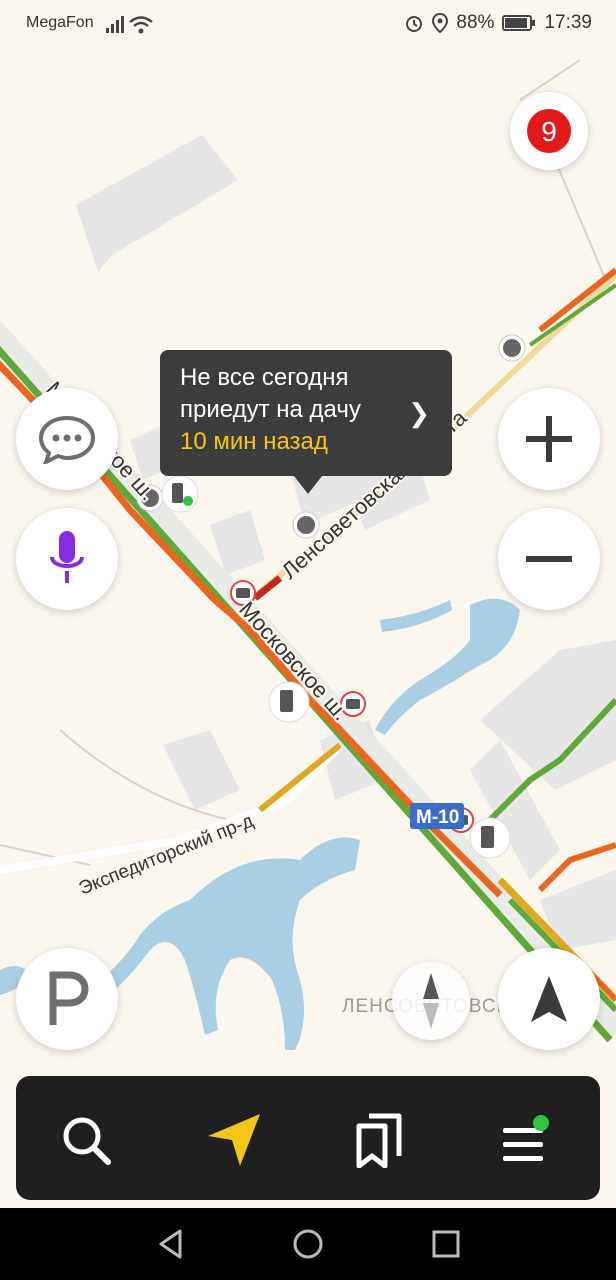 This screenshot has width=616, height=1280. What do you see at coordinates (512, 348) in the screenshot?
I see `event-marker` at bounding box center [512, 348].